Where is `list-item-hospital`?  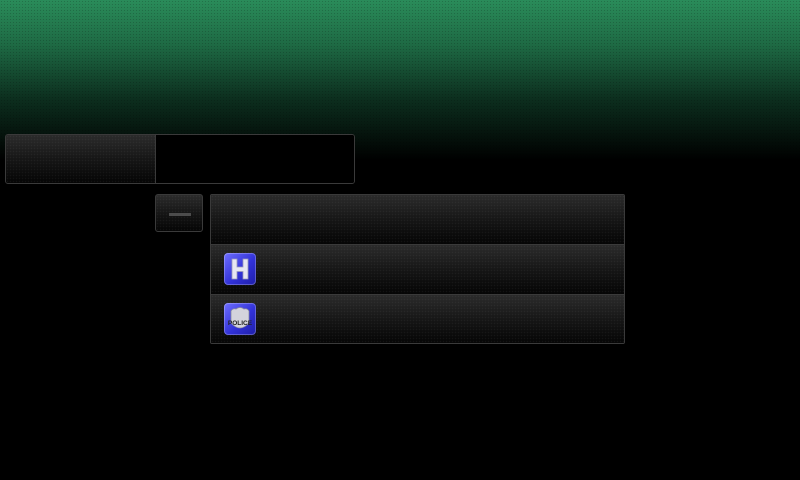 list-item-hospital is located at coordinates (417, 270).